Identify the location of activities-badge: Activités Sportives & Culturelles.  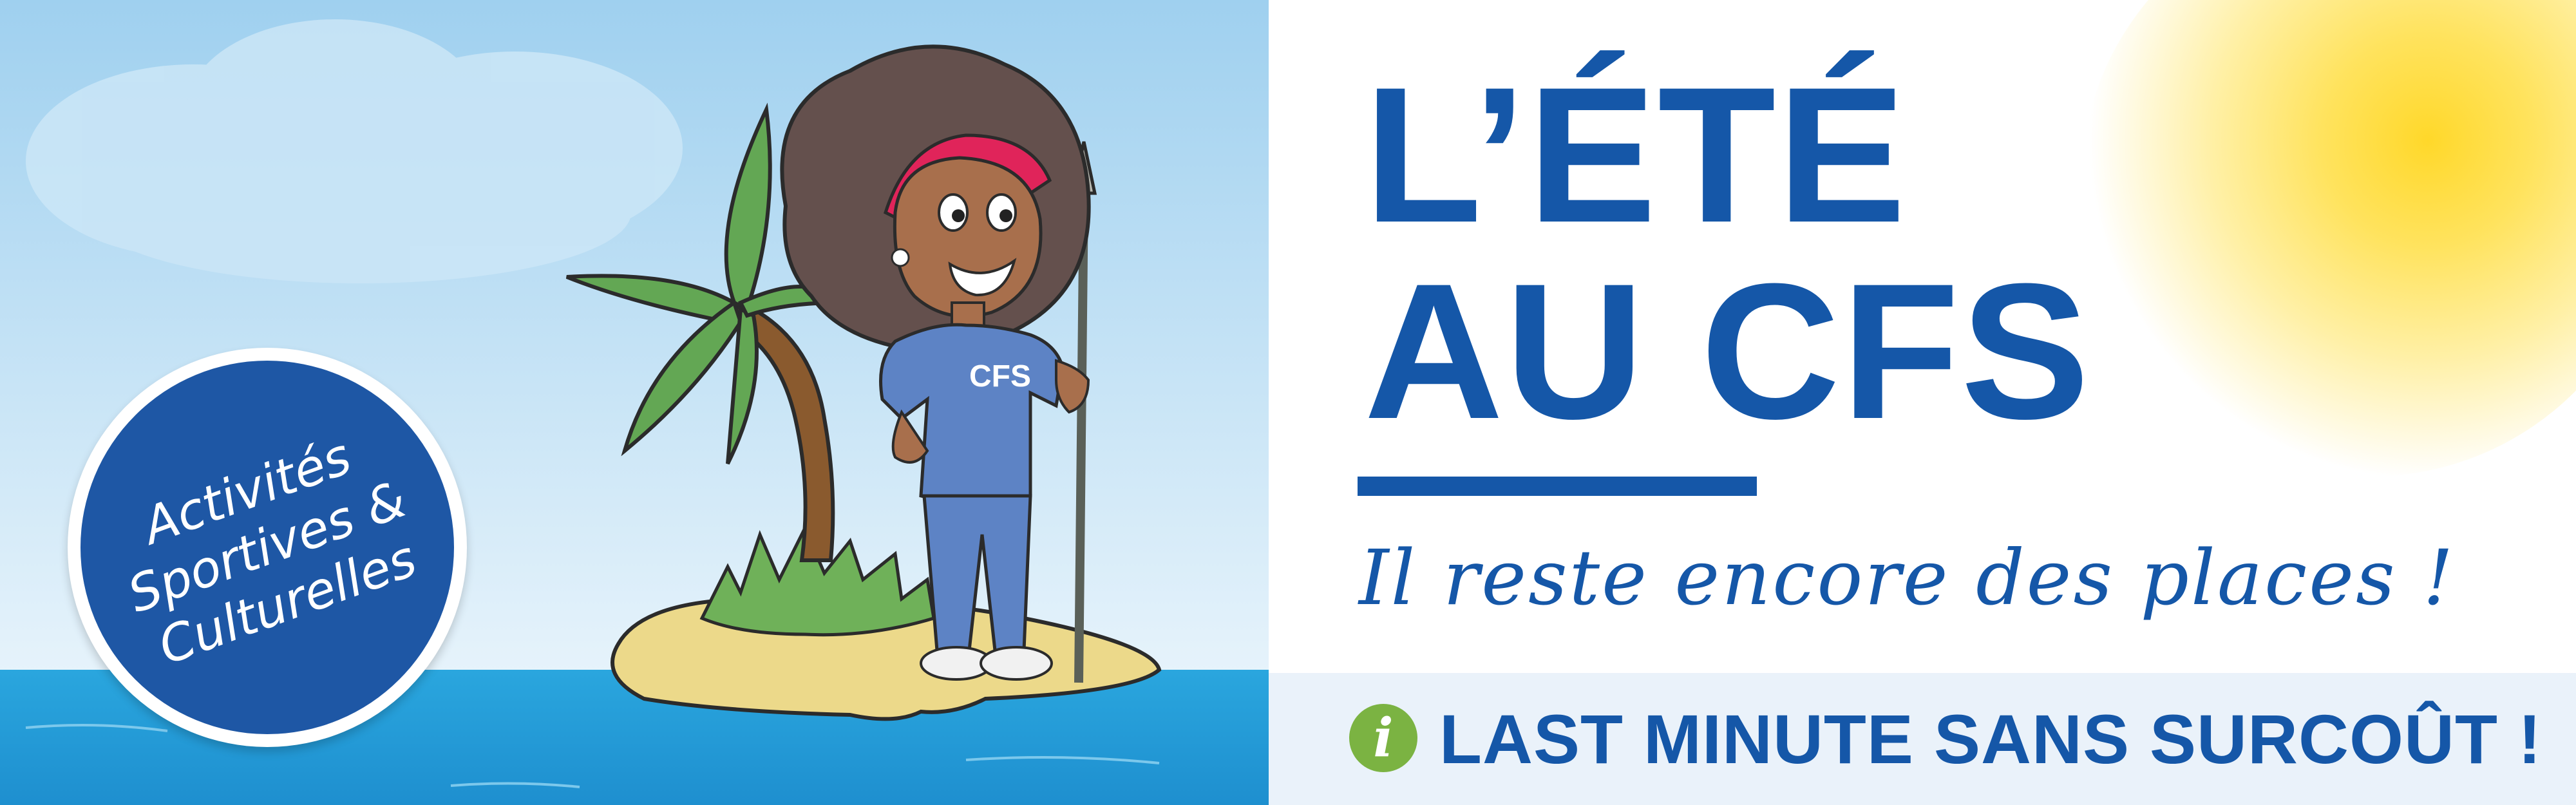
(267, 547).